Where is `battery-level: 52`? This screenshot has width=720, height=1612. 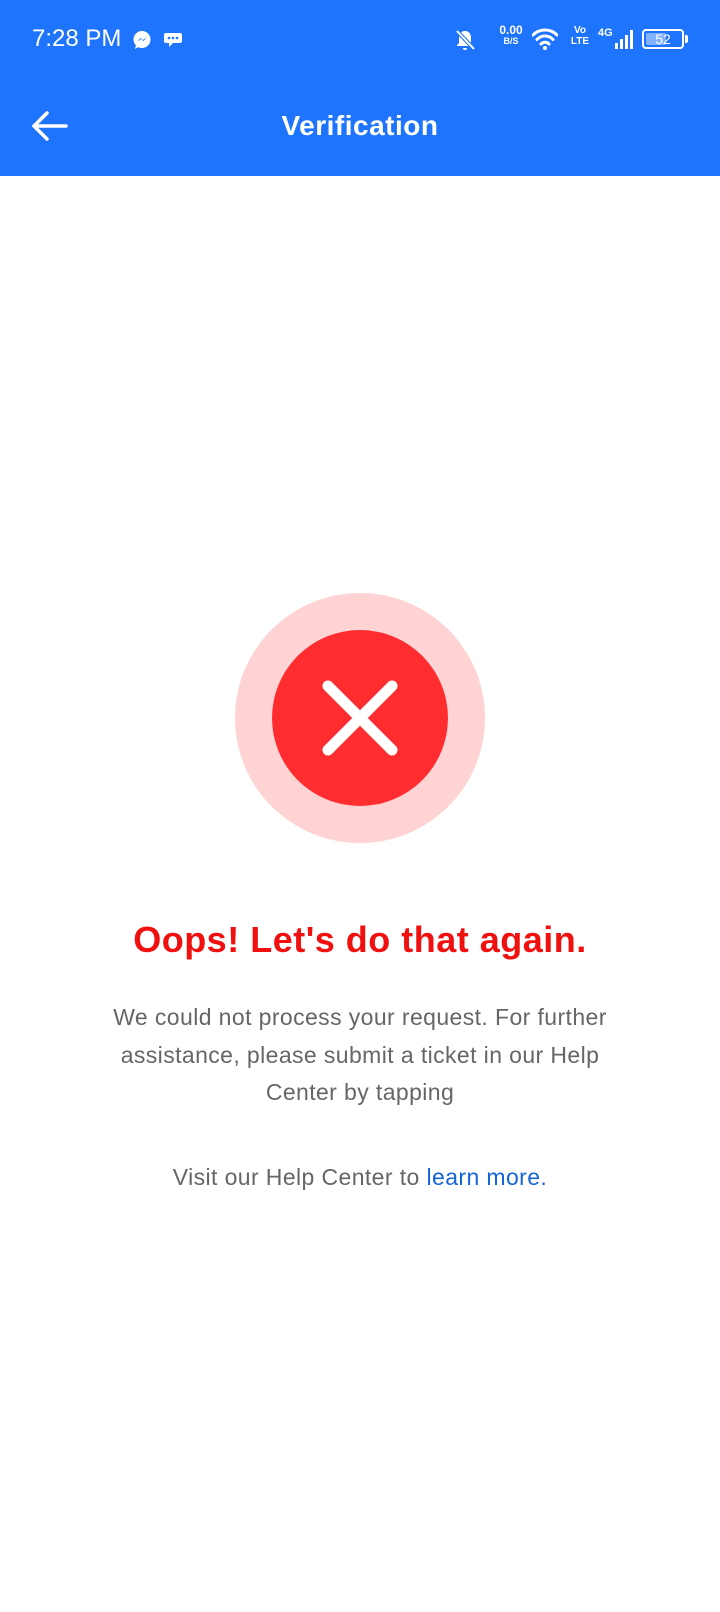
battery-level: 52 is located at coordinates (663, 39).